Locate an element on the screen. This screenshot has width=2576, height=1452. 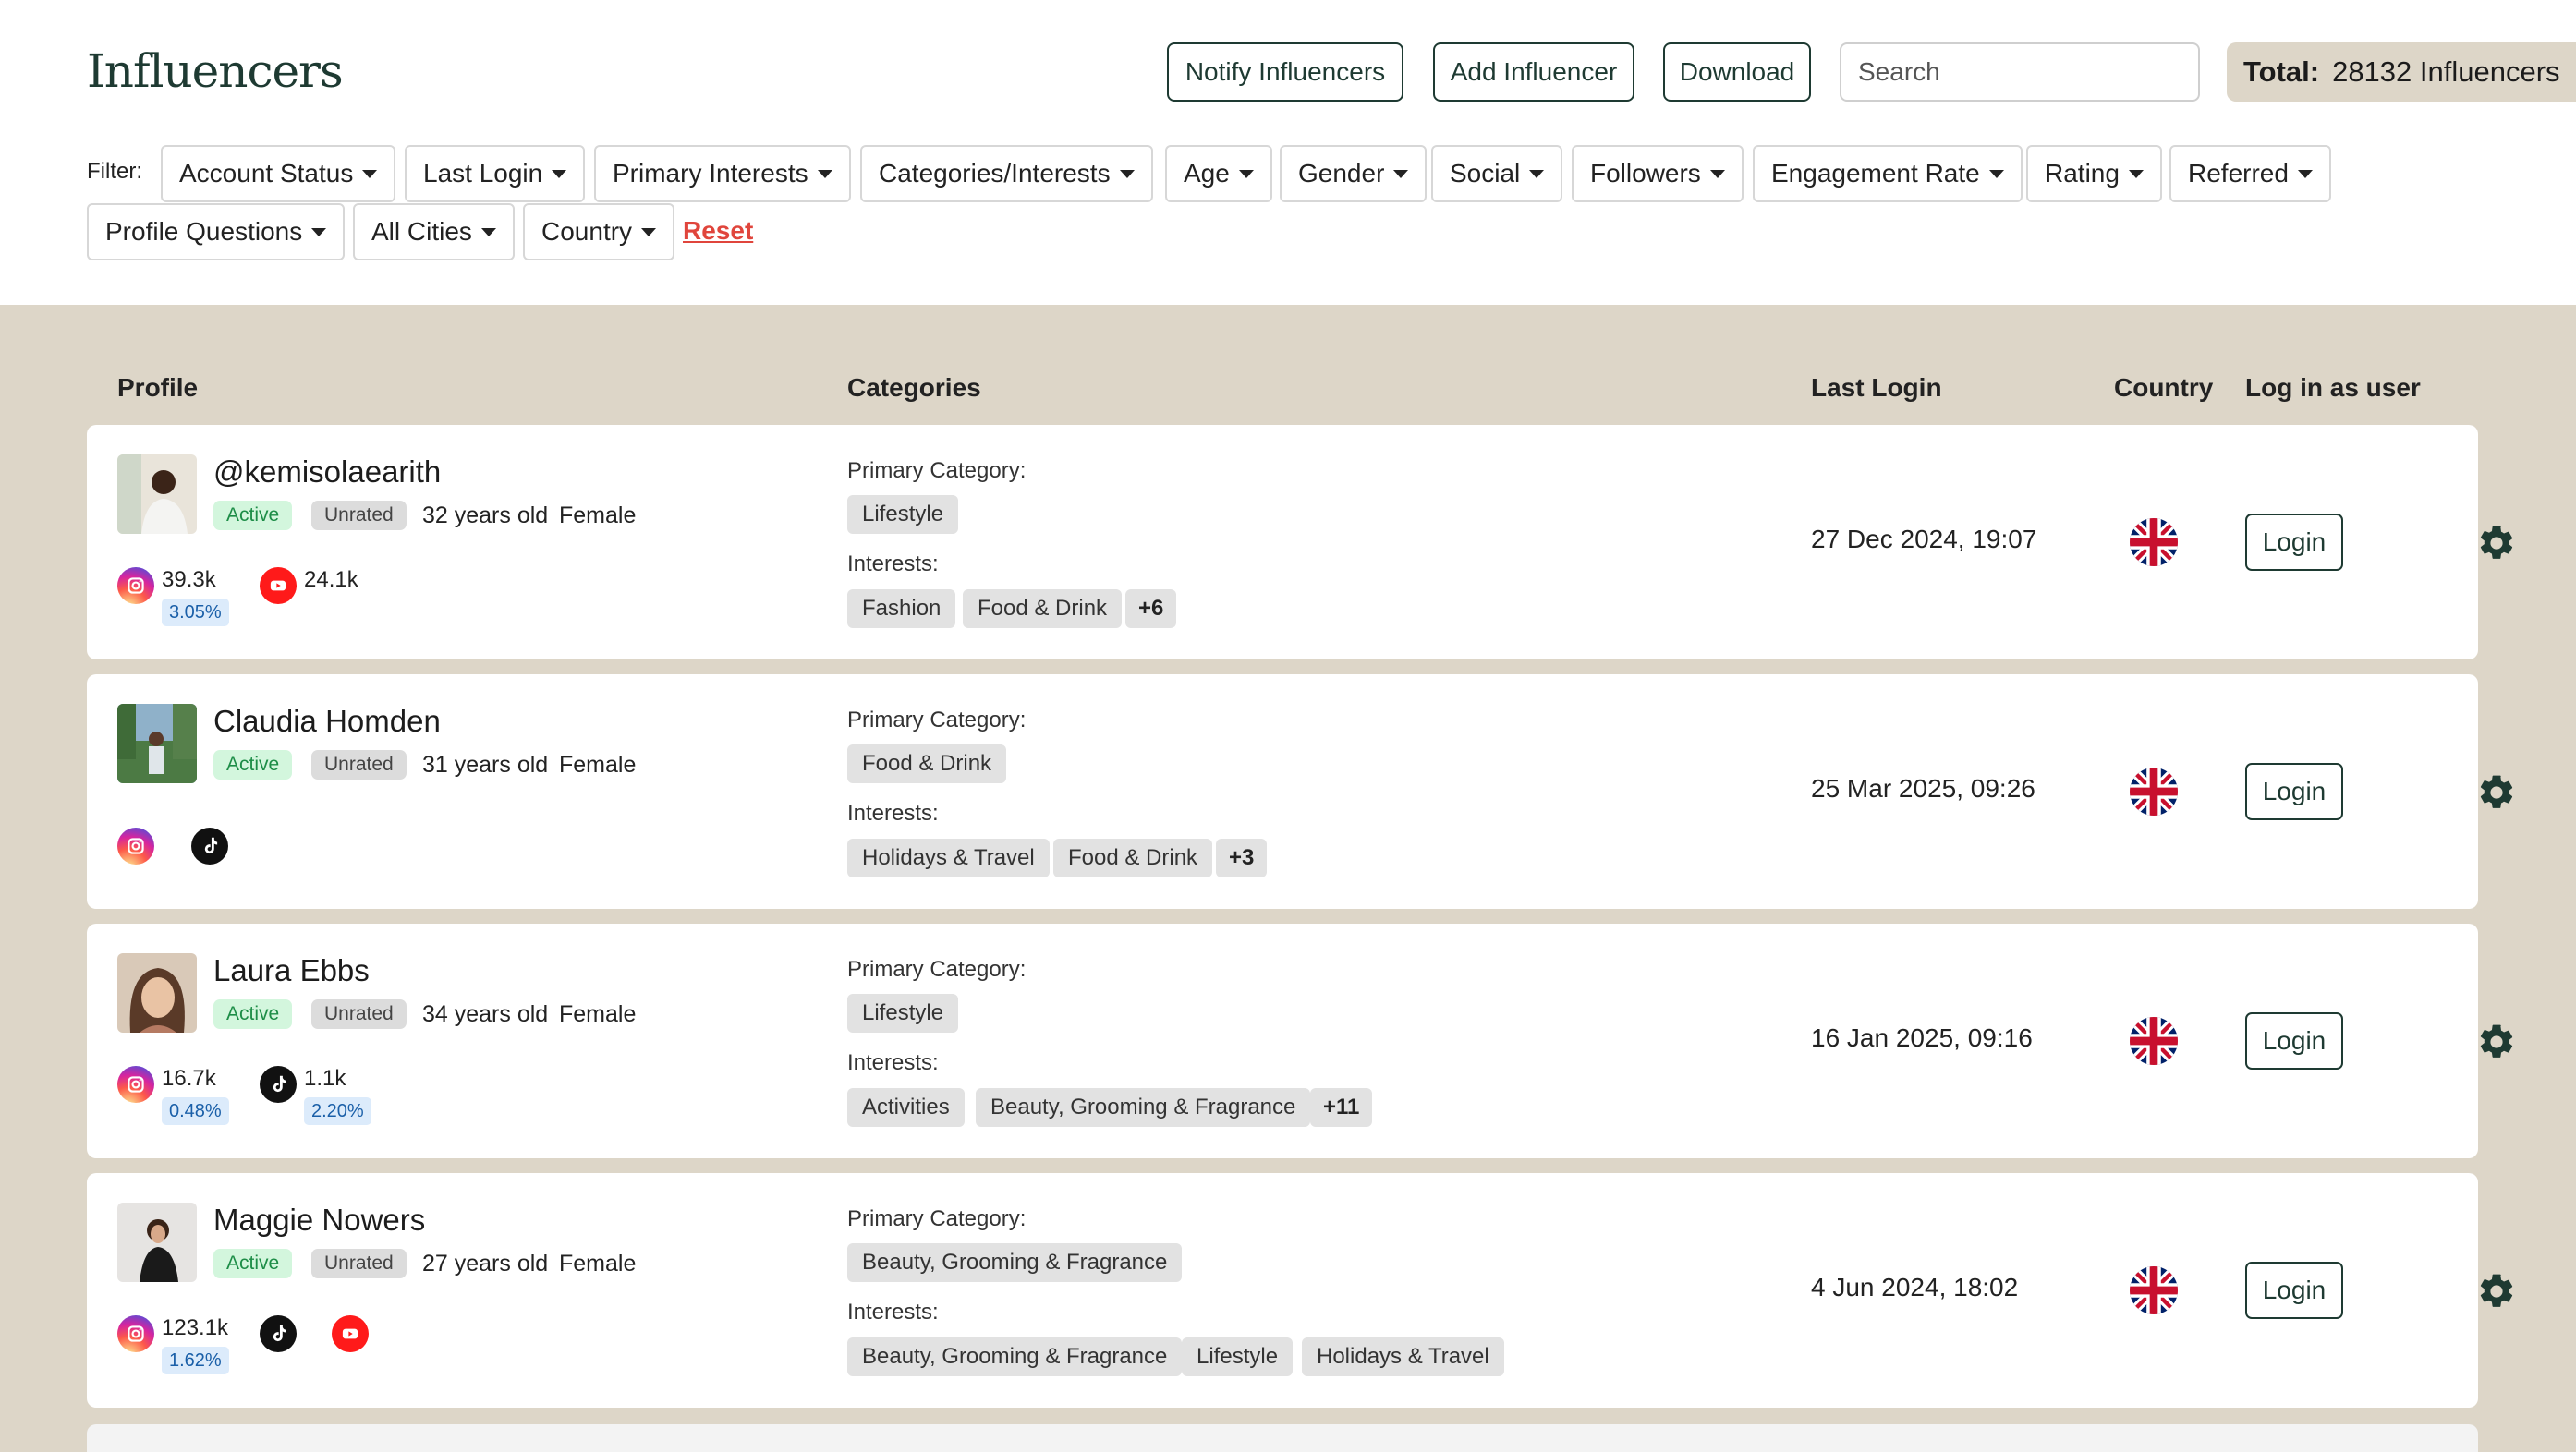
filter-rating: Rating is located at coordinates (2094, 173).